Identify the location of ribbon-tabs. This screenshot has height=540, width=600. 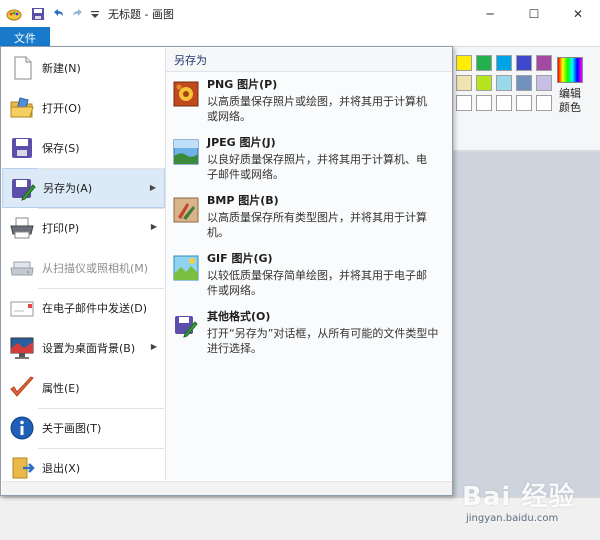
(300, 37).